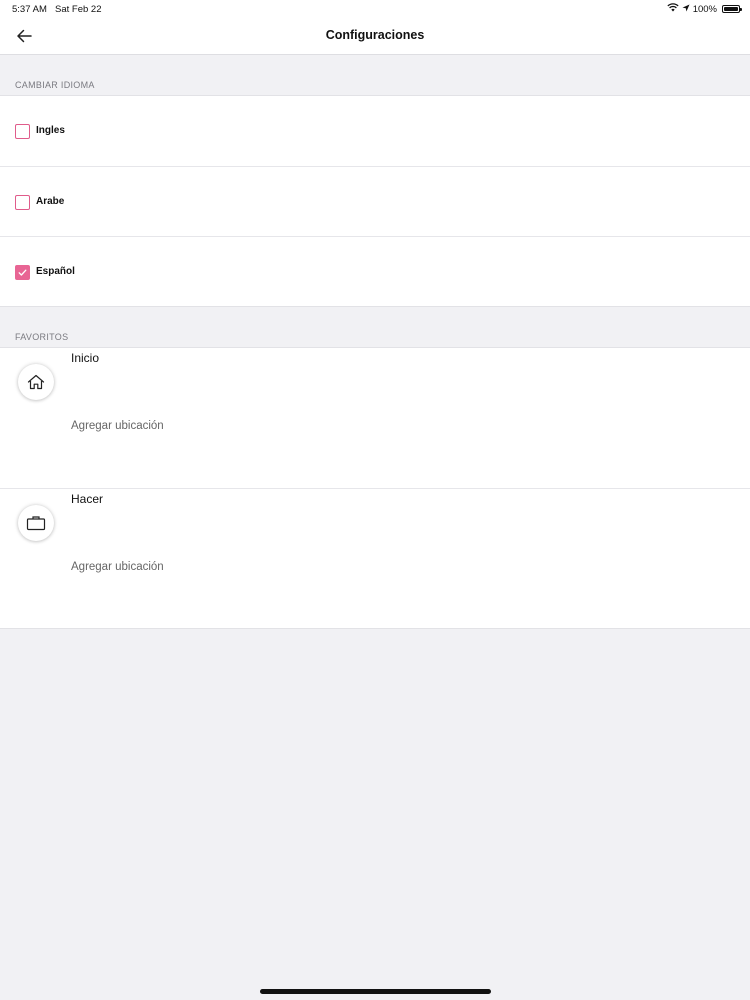 Image resolution: width=750 pixels, height=1000 pixels. What do you see at coordinates (375, 991) in the screenshot?
I see `home-indicator` at bounding box center [375, 991].